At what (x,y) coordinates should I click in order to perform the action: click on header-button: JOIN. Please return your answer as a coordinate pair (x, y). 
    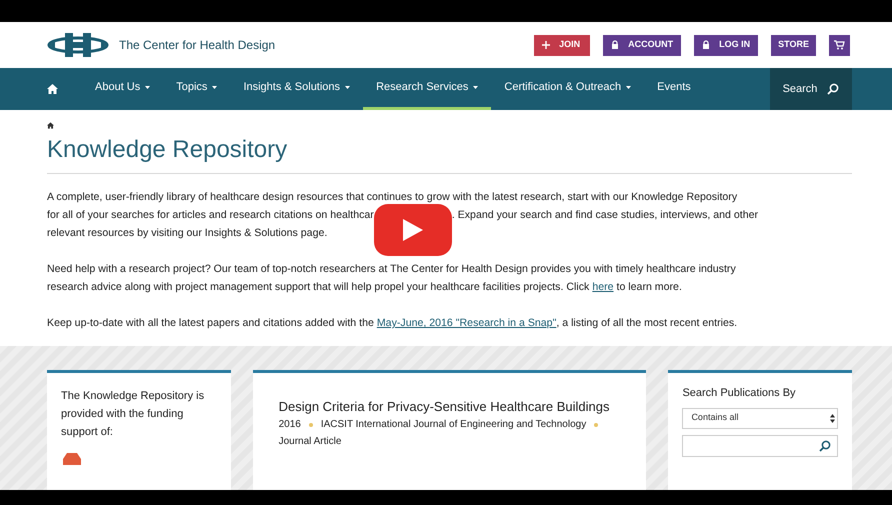
    Looking at the image, I should click on (562, 45).